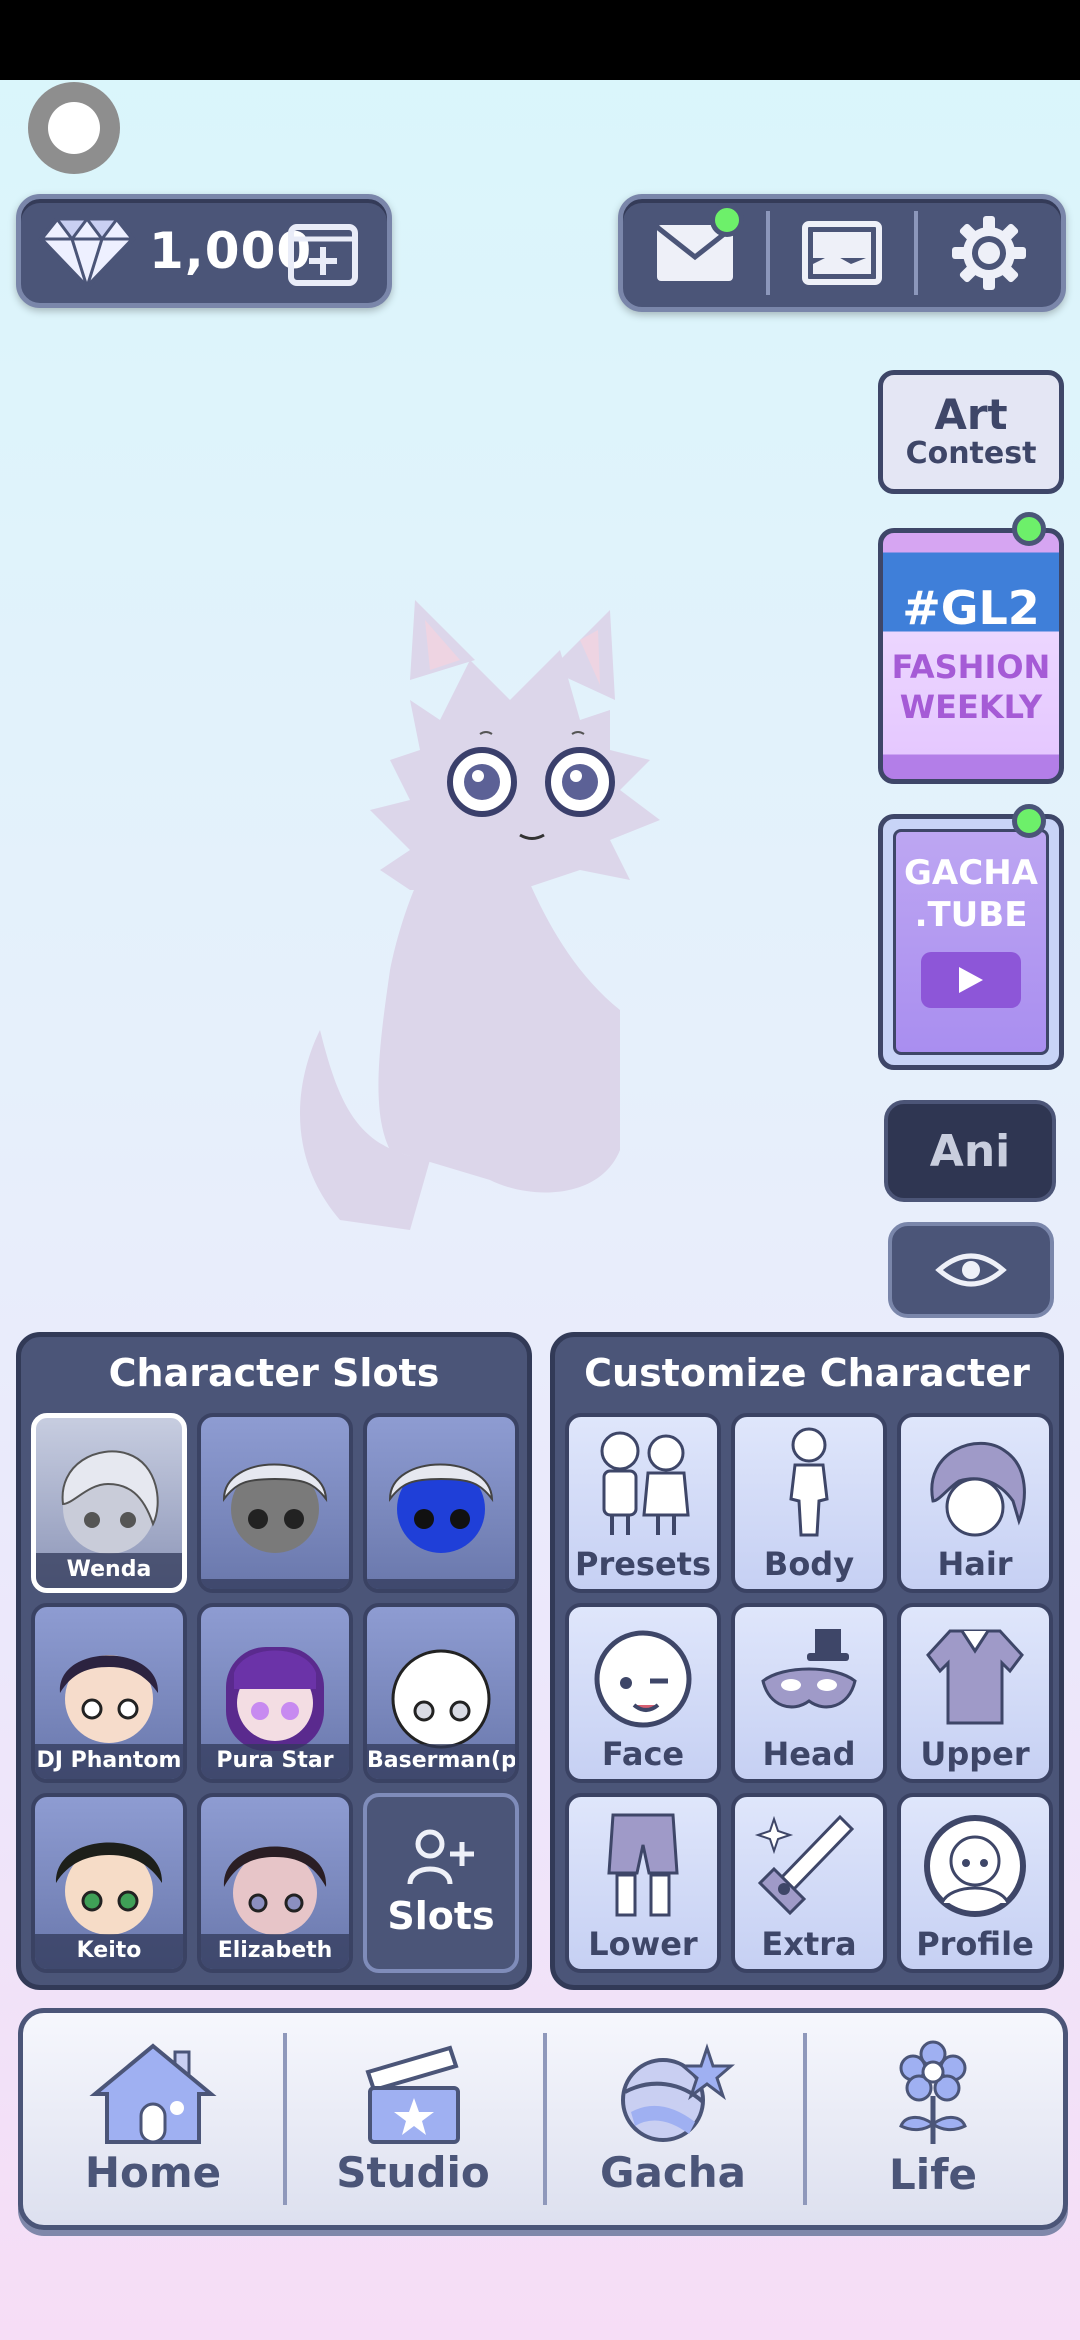 The image size is (1080, 2340). I want to click on art-contest-line1: Art, so click(971, 414).